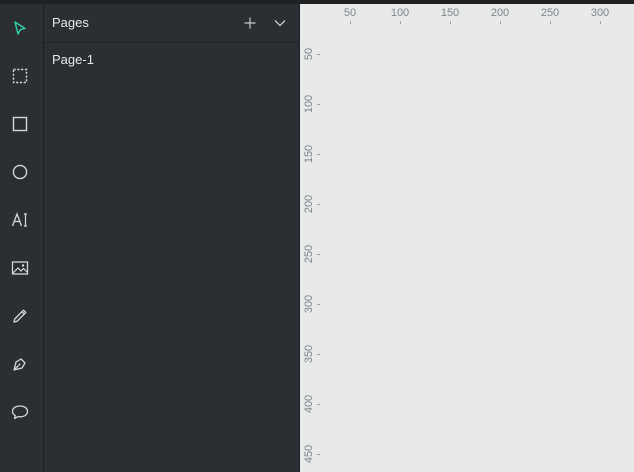 This screenshot has width=634, height=472. I want to click on move-tool, so click(20, 28).